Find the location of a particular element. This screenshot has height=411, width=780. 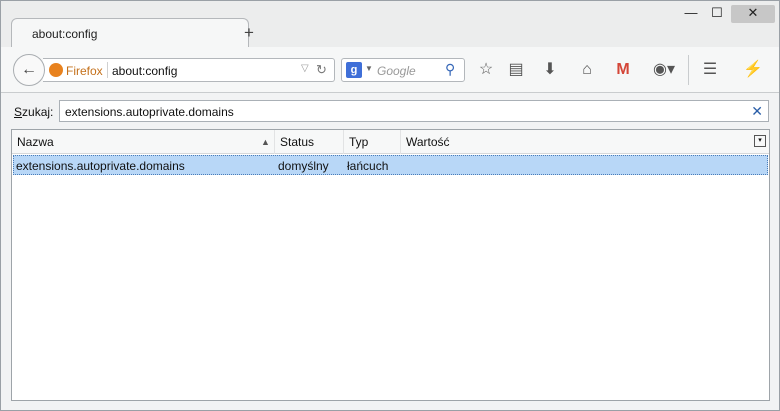

home-icon: ⌂ is located at coordinates (587, 71).